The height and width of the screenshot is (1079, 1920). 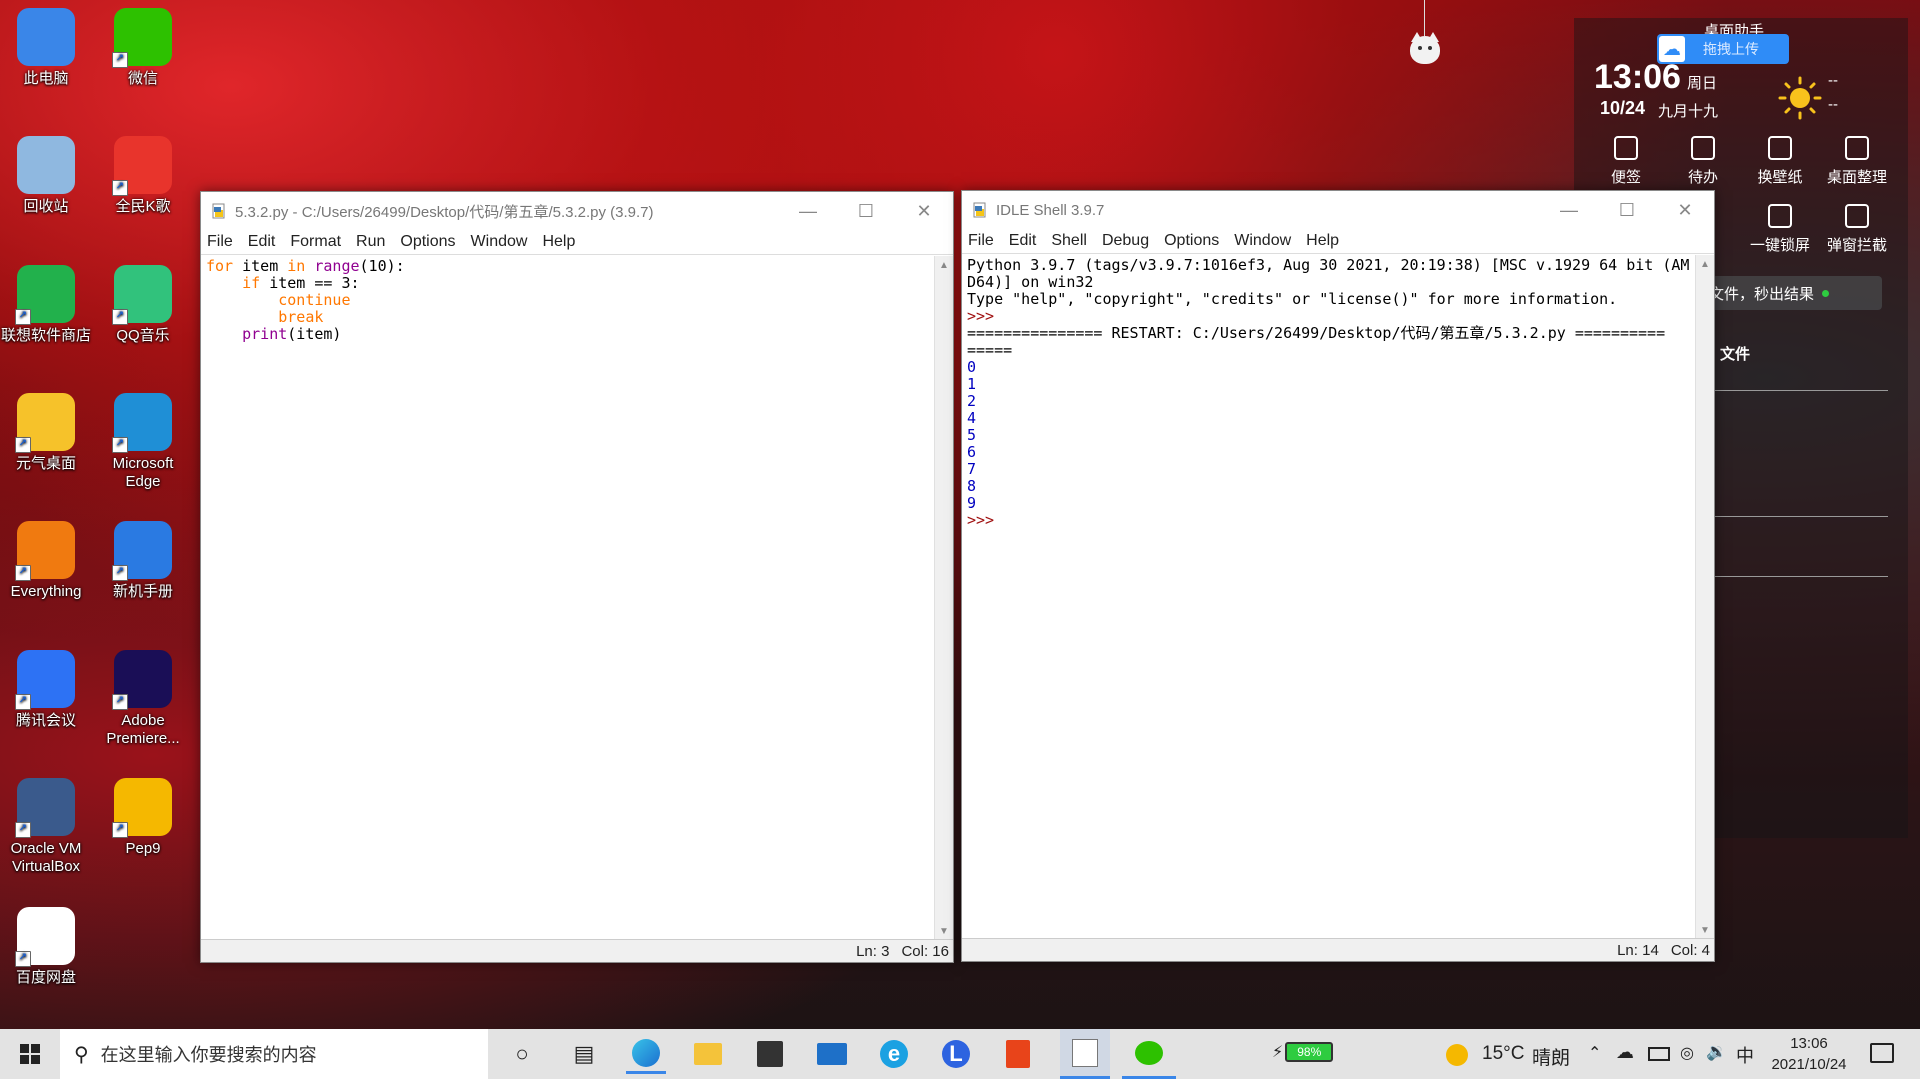 I want to click on store-icon, so click(x=770, y=1054).